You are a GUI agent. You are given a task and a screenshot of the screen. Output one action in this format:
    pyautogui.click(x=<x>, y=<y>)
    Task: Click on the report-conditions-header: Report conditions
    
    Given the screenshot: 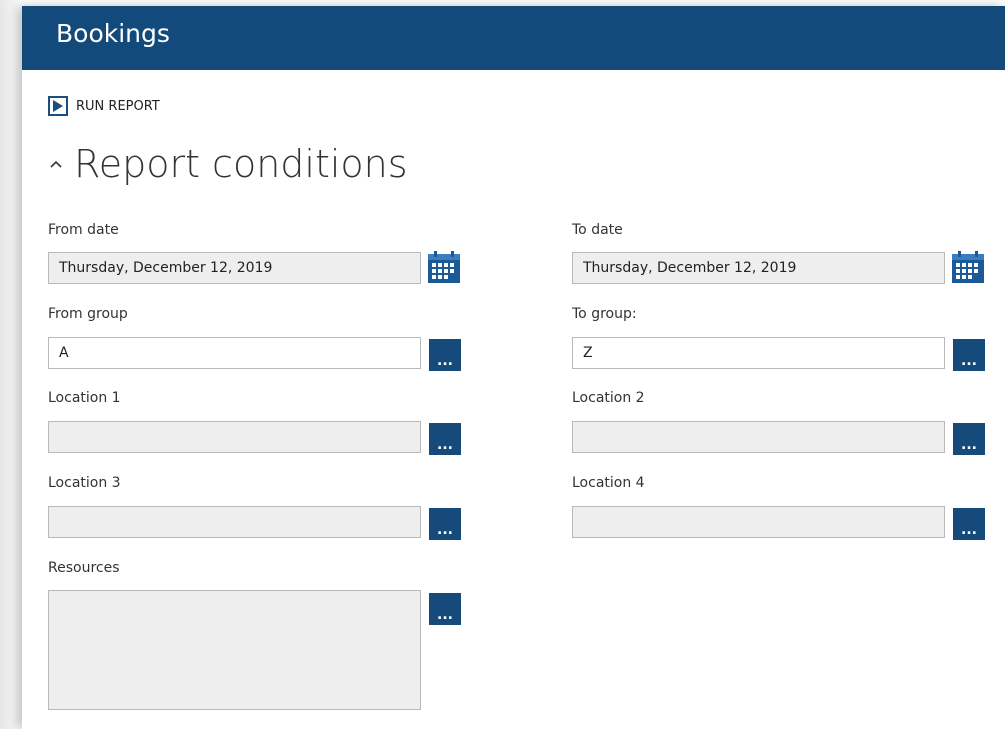 What is the action you would take?
    pyautogui.click(x=227, y=164)
    